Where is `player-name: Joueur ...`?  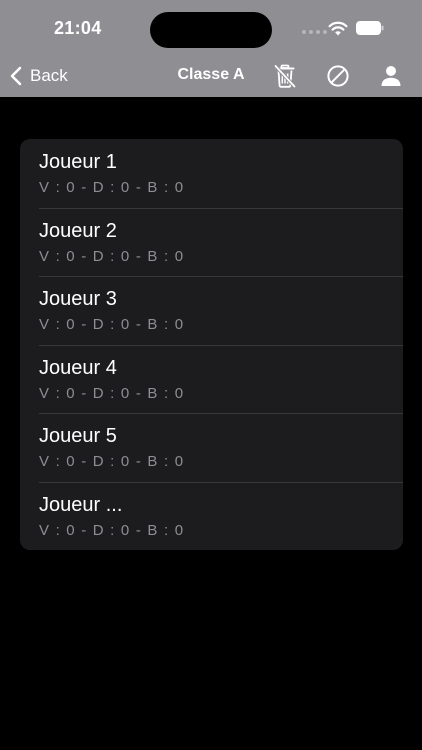 player-name: Joueur ... is located at coordinates (81, 504).